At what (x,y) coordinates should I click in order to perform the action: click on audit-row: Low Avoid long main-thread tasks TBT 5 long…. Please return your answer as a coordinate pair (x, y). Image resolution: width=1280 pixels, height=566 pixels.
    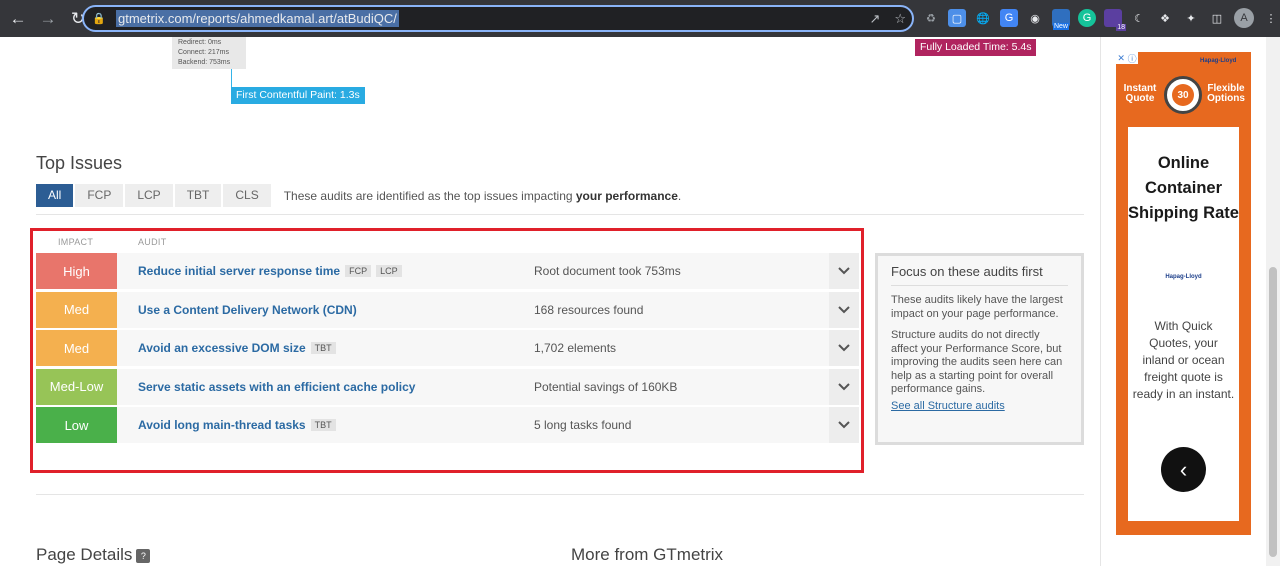
    Looking at the image, I should click on (447, 425).